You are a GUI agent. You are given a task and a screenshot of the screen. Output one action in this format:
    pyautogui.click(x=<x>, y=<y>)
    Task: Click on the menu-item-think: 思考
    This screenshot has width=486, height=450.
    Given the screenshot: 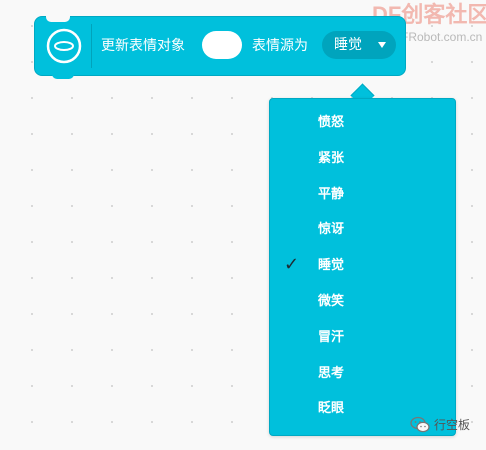 What is the action you would take?
    pyautogui.click(x=362, y=374)
    